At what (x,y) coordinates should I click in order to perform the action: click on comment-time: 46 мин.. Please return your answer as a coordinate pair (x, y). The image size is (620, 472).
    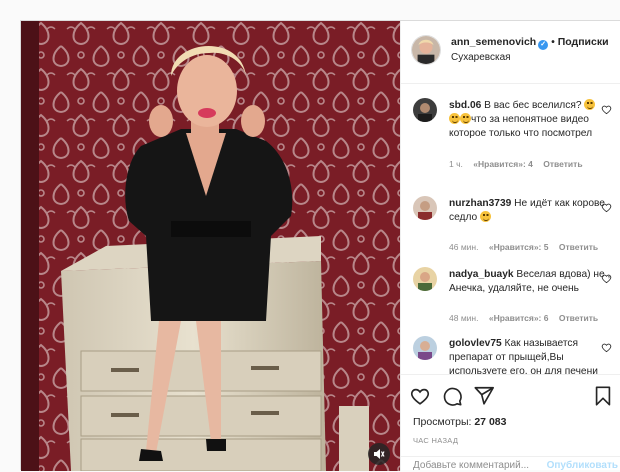
    Looking at the image, I should click on (463, 247).